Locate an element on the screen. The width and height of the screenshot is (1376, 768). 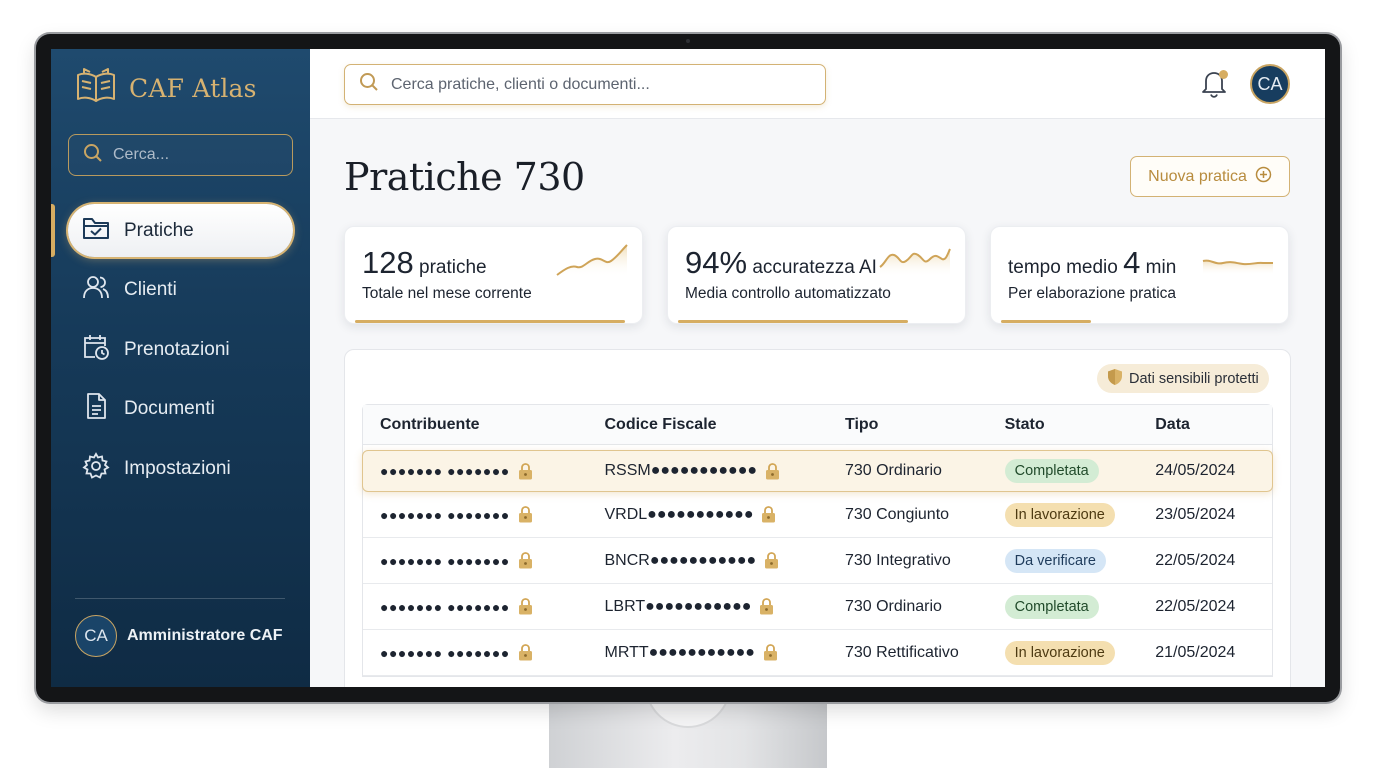
sidebar-item-label: Pratiche is located at coordinates (159, 230).